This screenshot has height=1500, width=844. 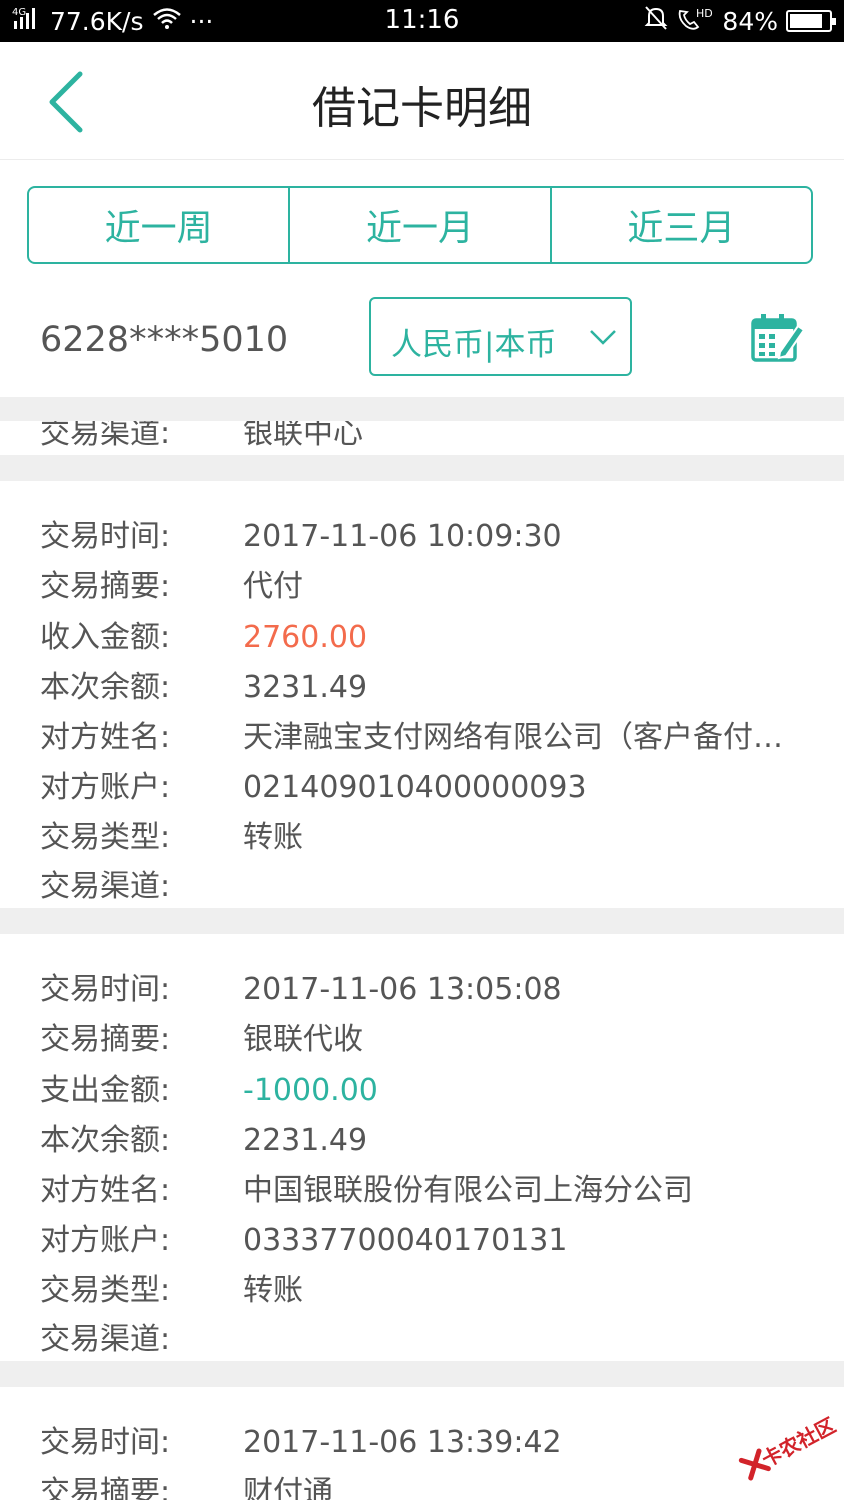 What do you see at coordinates (422, 409) in the screenshot?
I see `section-divider` at bounding box center [422, 409].